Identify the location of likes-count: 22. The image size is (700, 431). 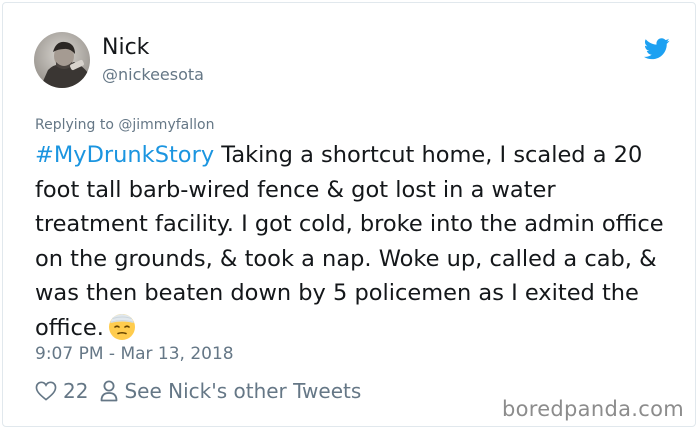
(76, 391).